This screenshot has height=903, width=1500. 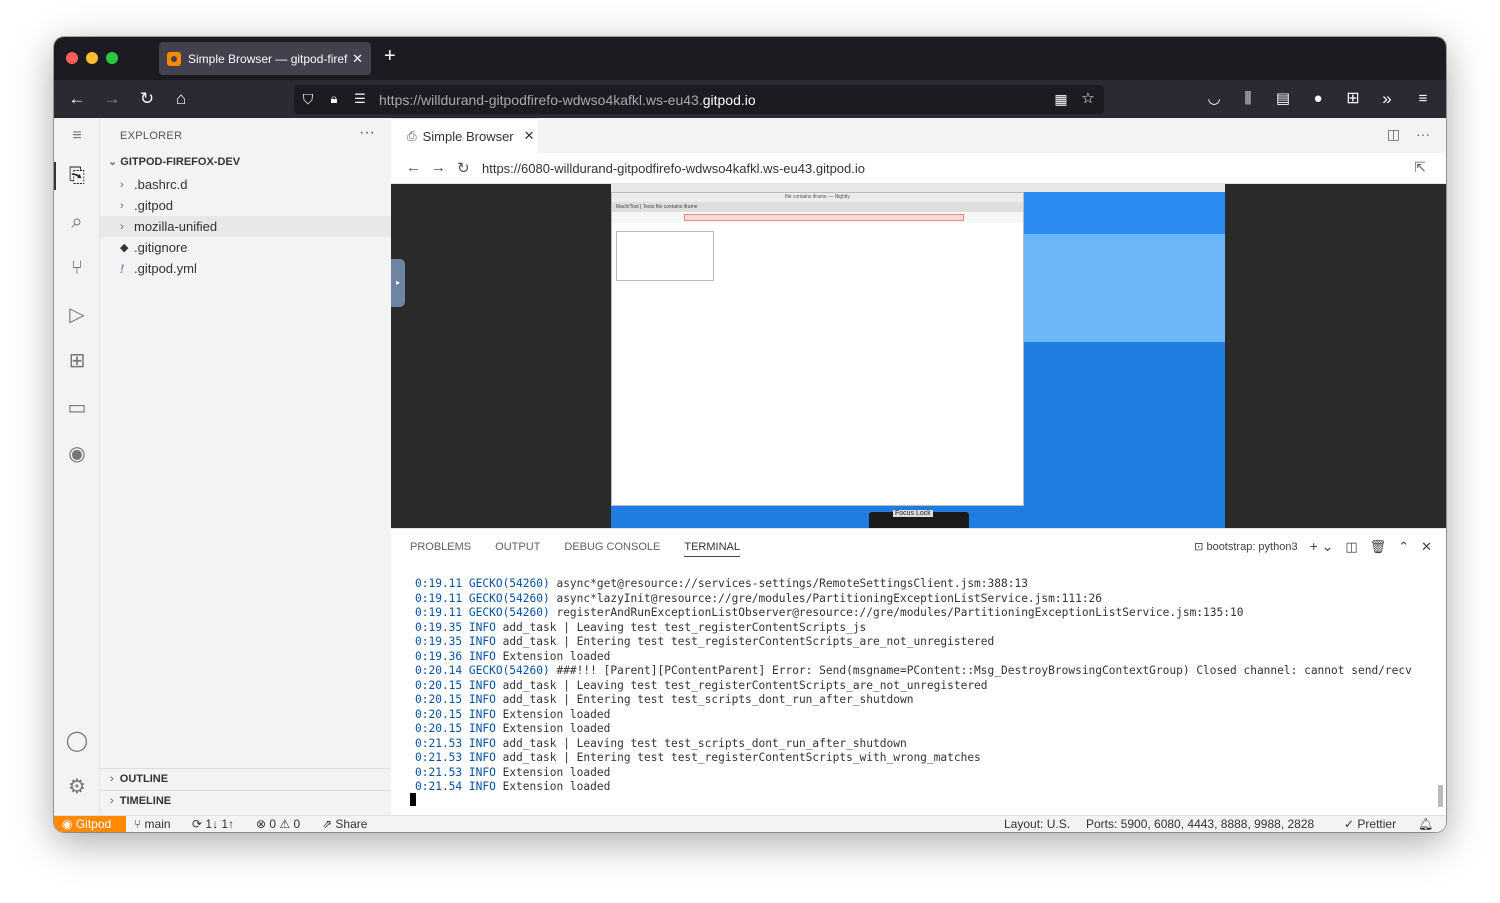 I want to click on extensions-icon: ⊞, so click(x=77, y=361).